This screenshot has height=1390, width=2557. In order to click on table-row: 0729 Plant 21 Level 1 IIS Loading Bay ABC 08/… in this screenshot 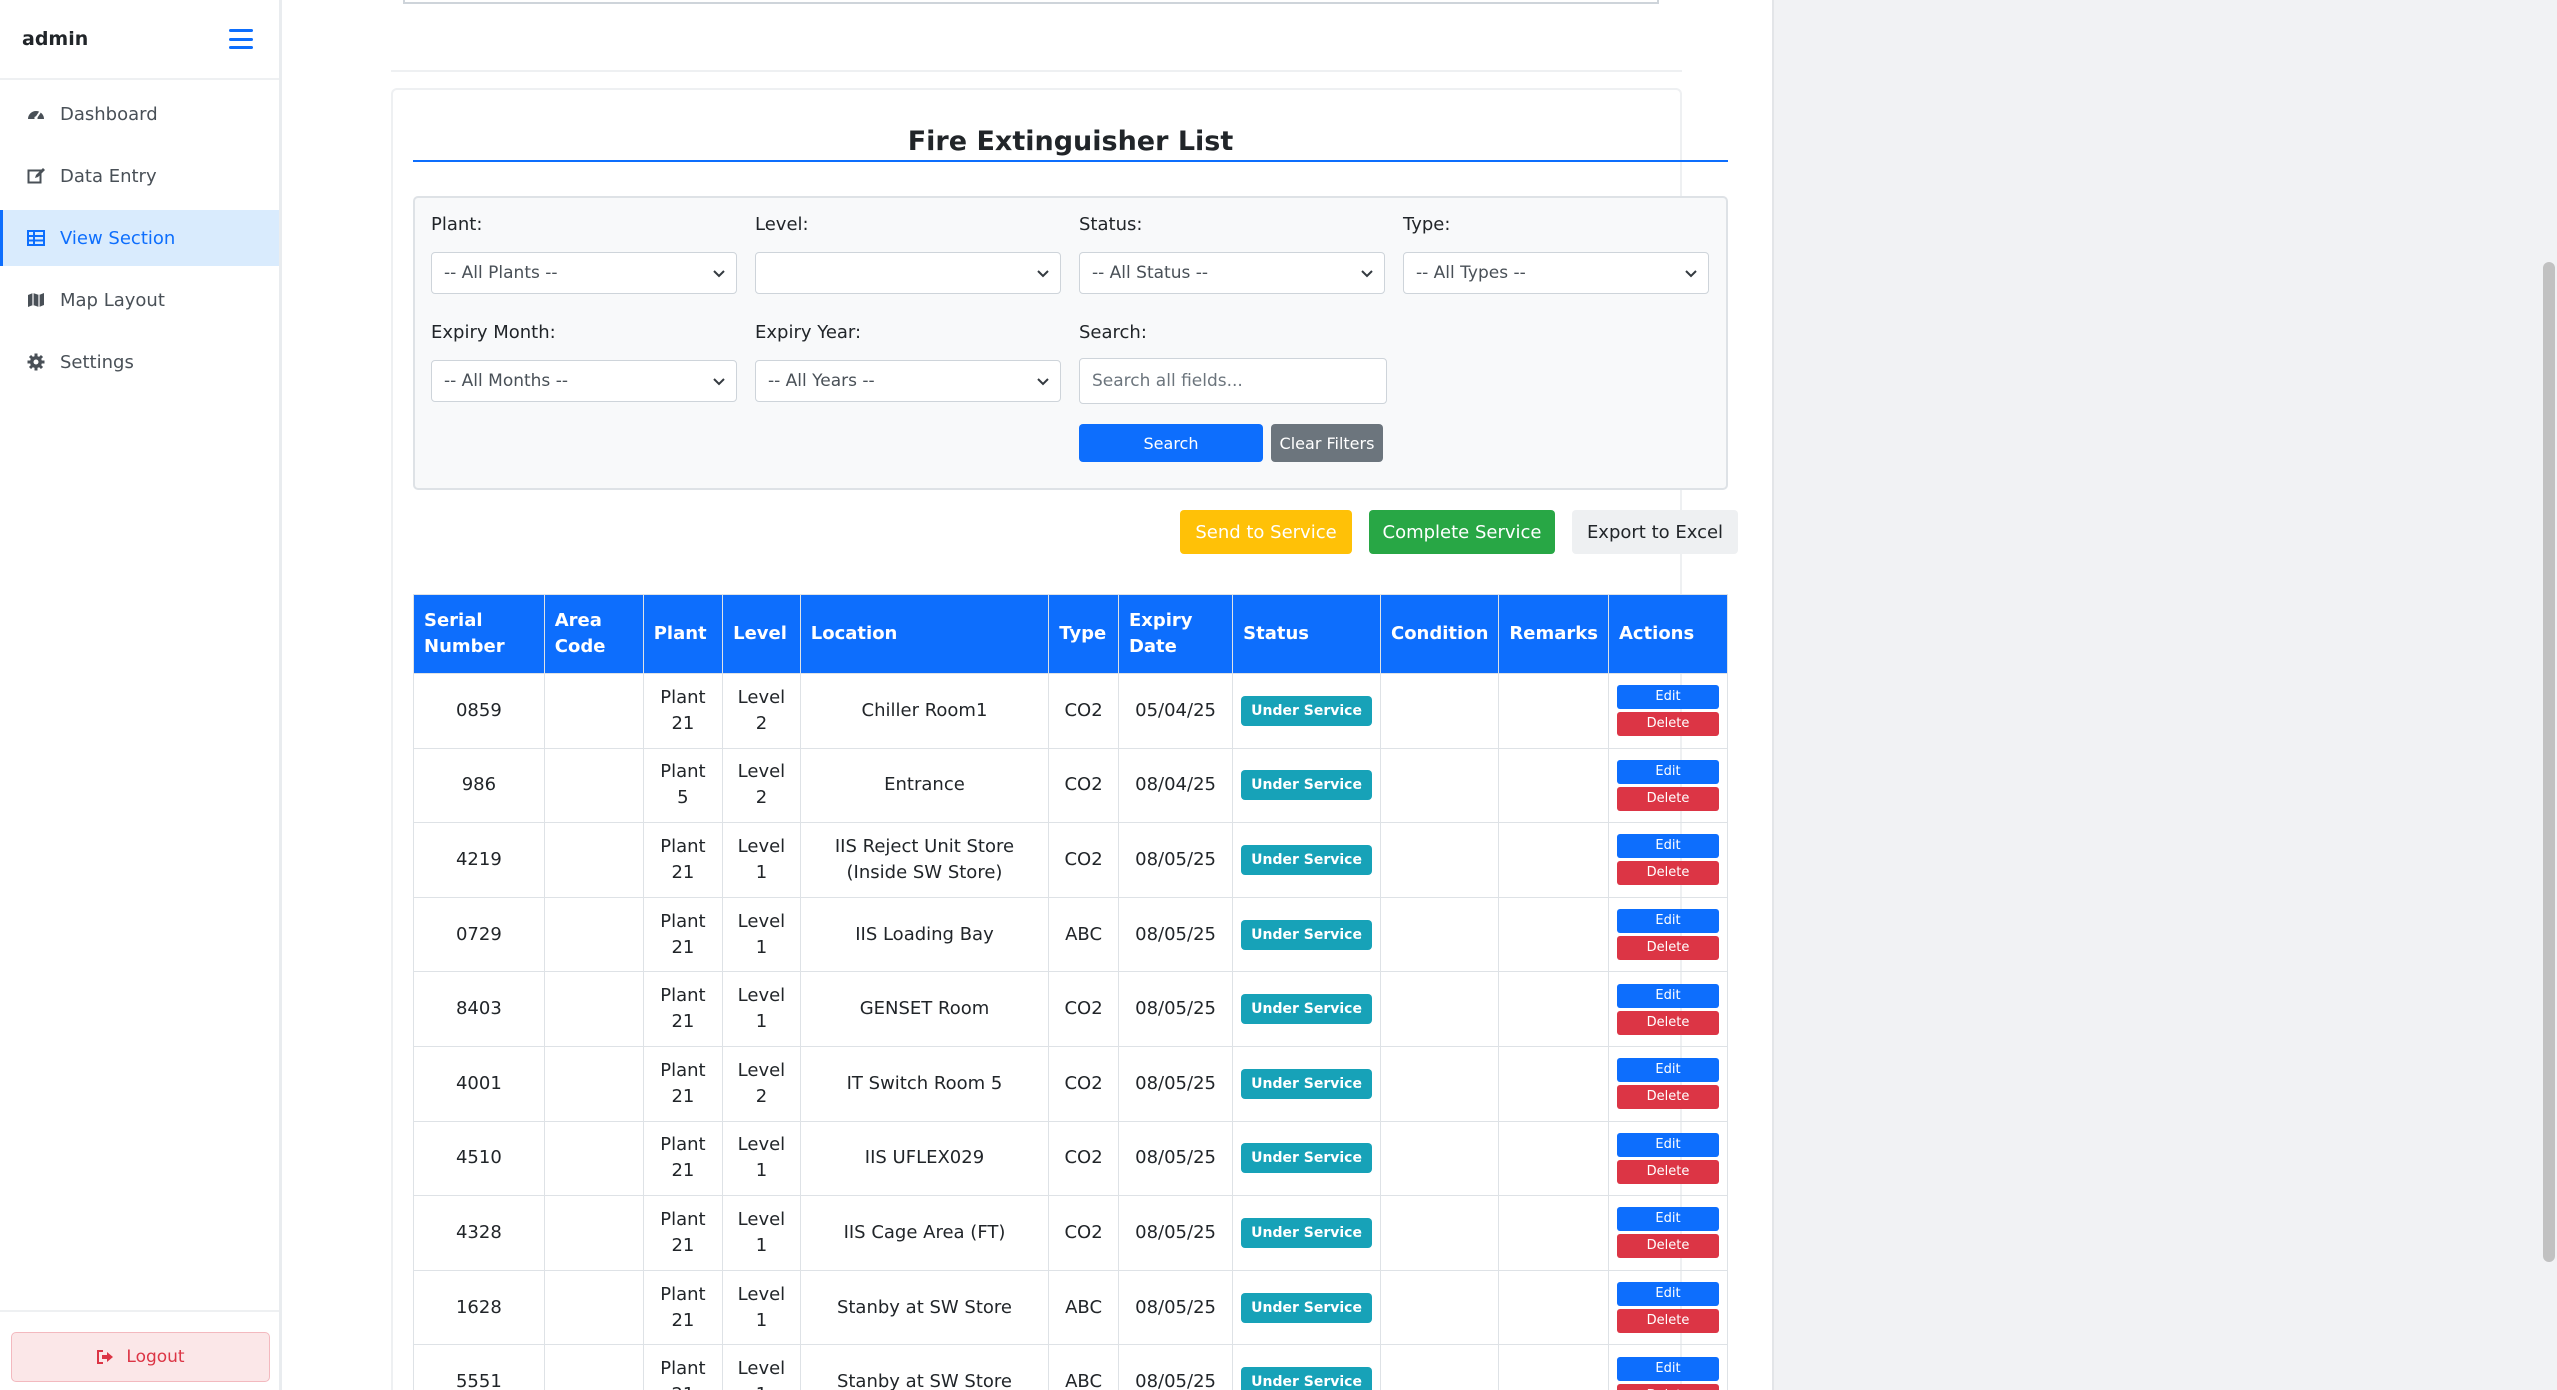, I will do `click(1071, 934)`.